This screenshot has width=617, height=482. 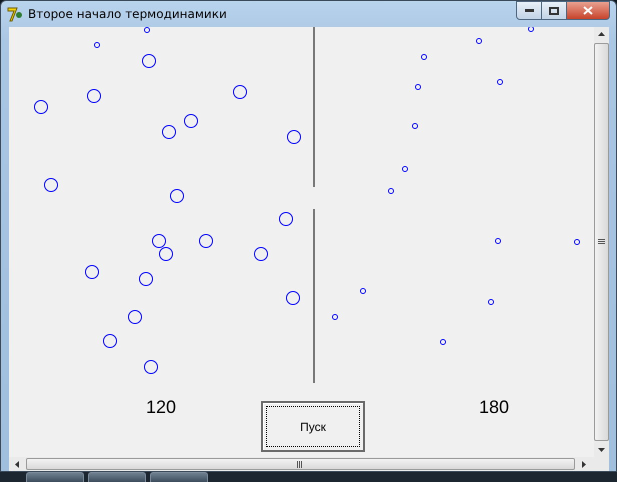 I want to click on right-count: 180, so click(x=494, y=407).